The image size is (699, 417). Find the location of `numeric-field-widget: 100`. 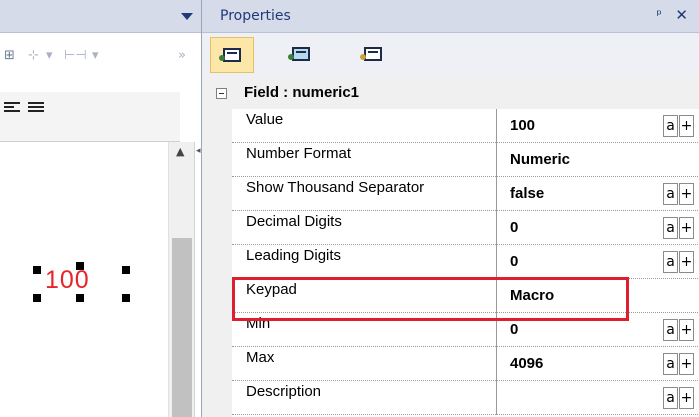

numeric-field-widget: 100 is located at coordinates (83, 282).